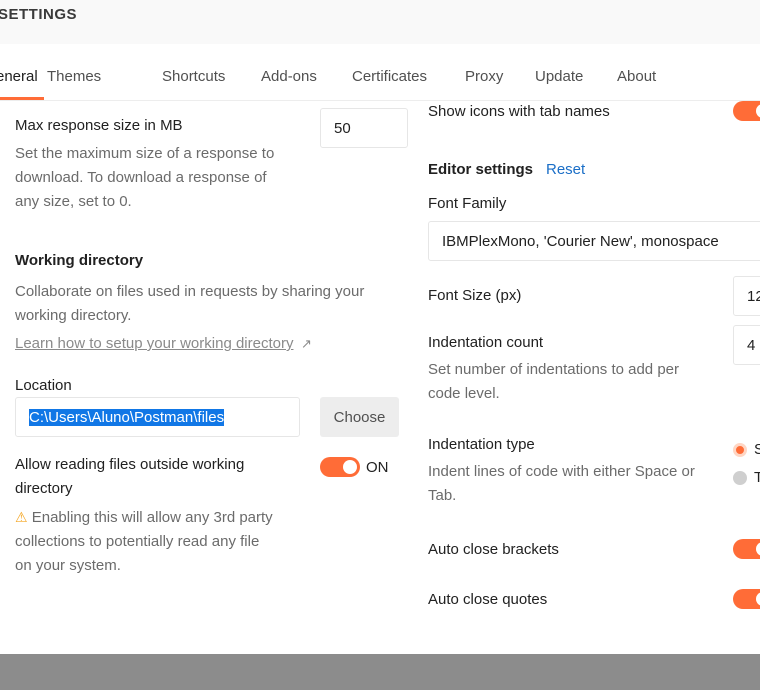  Describe the element at coordinates (554, 369) in the screenshot. I see `indentation-count-desc-line: Set number of indentations to add per` at that location.